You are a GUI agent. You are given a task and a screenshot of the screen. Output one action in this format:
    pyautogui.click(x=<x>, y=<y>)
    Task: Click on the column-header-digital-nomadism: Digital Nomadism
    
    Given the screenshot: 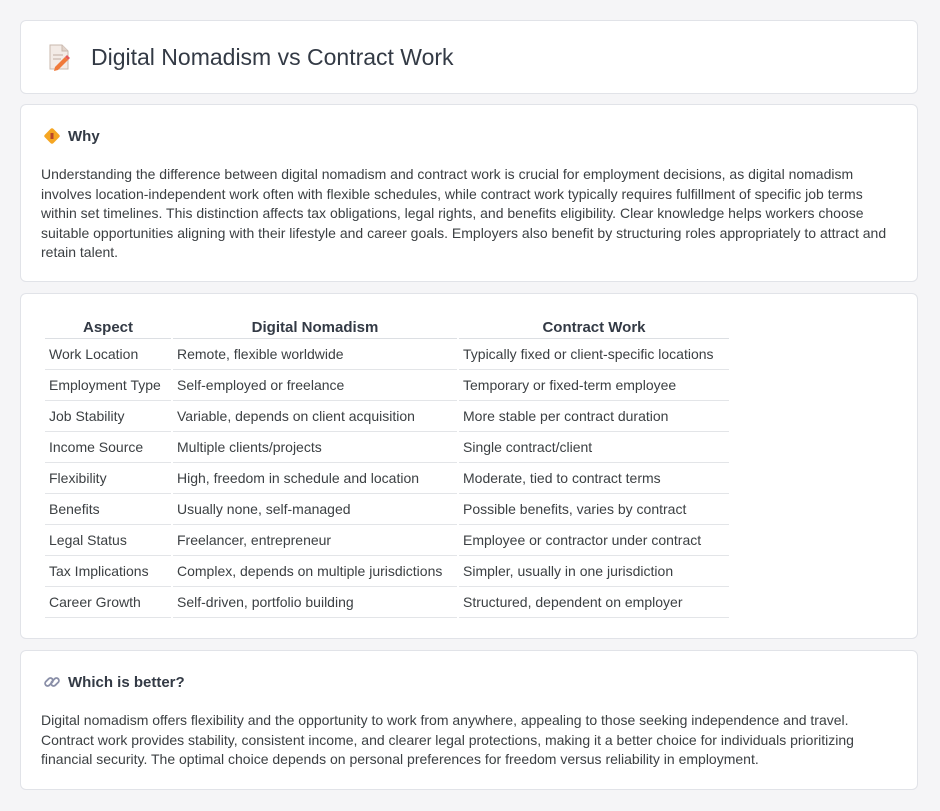 What is the action you would take?
    pyautogui.click(x=315, y=327)
    